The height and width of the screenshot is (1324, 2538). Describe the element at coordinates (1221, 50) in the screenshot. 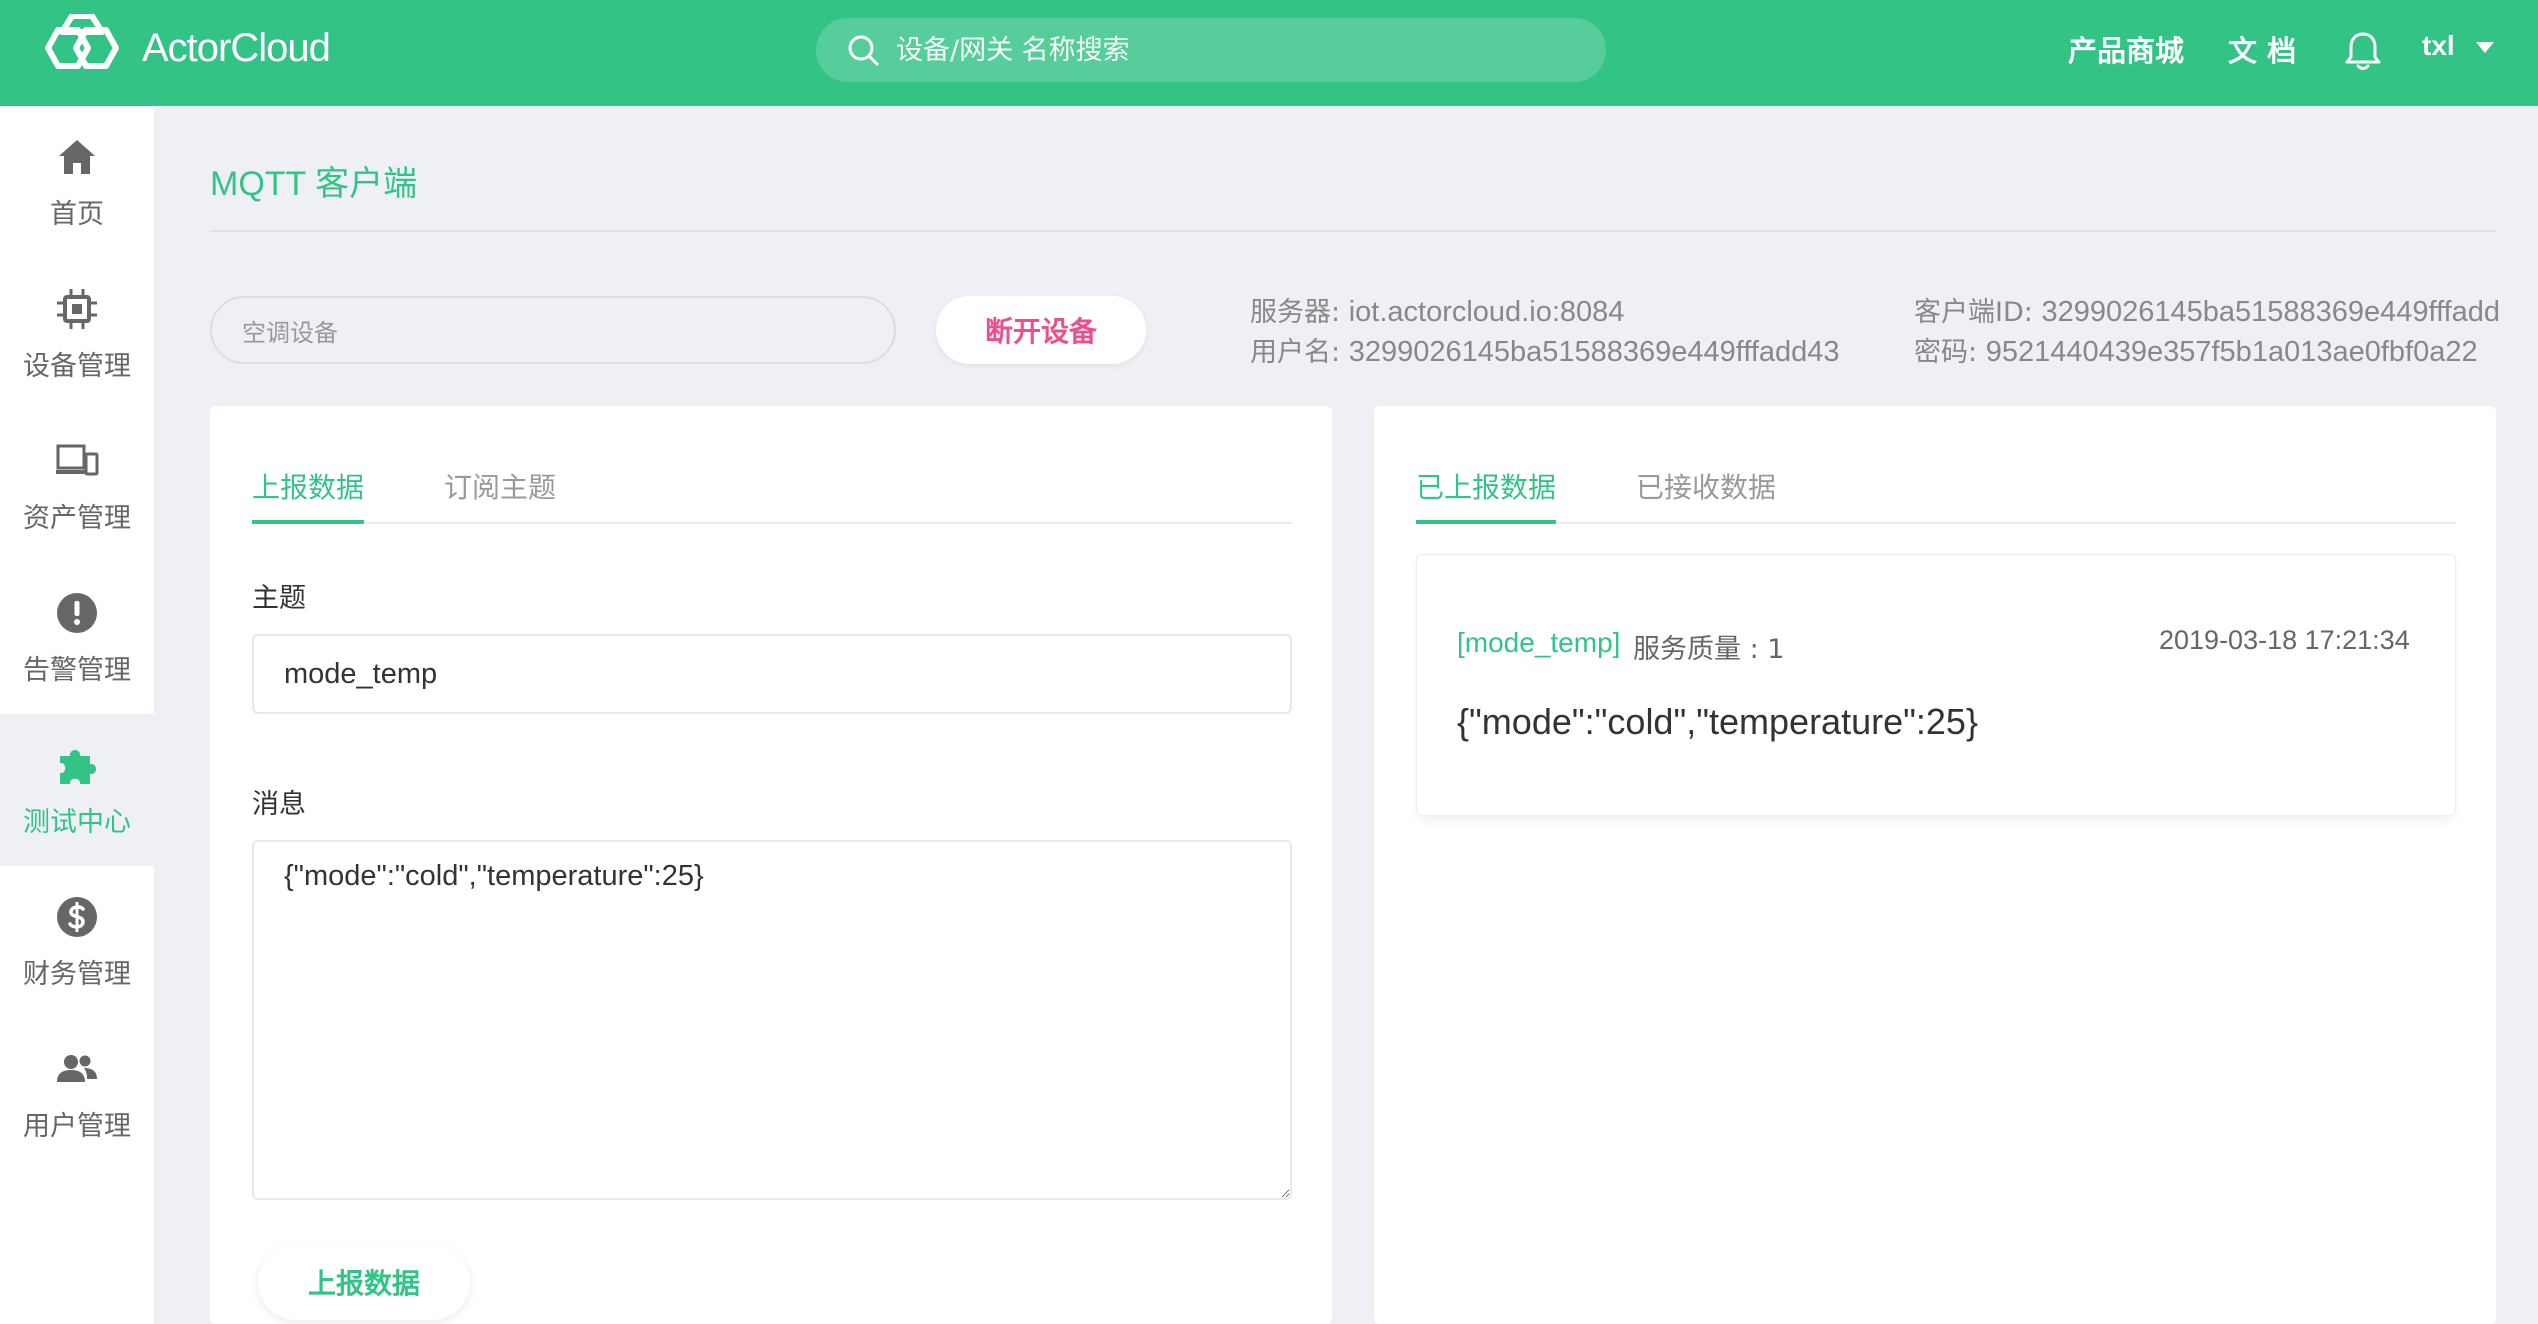

I see `search-input` at that location.